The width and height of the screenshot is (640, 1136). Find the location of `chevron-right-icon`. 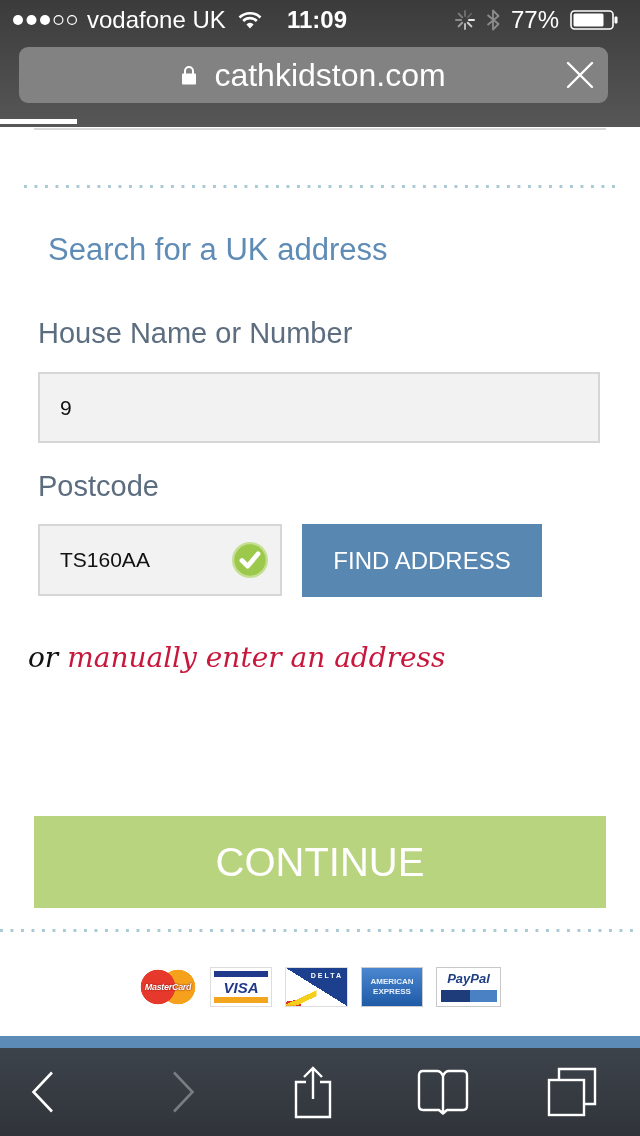

chevron-right-icon is located at coordinates (183, 1092).